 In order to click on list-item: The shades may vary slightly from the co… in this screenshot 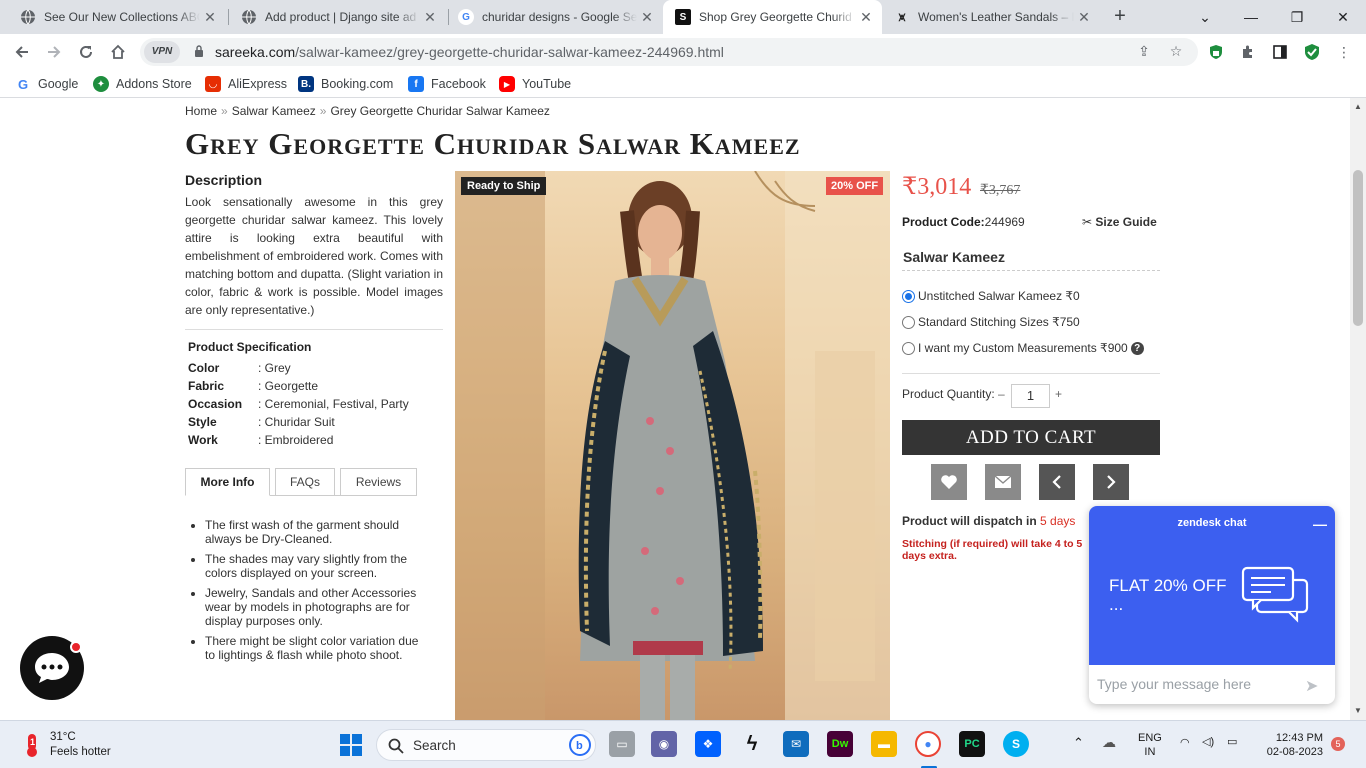, I will do `click(315, 566)`.